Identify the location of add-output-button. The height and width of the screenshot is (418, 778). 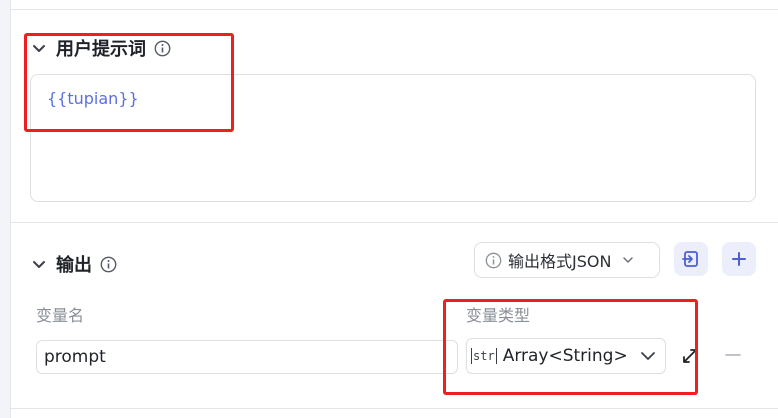
(739, 259).